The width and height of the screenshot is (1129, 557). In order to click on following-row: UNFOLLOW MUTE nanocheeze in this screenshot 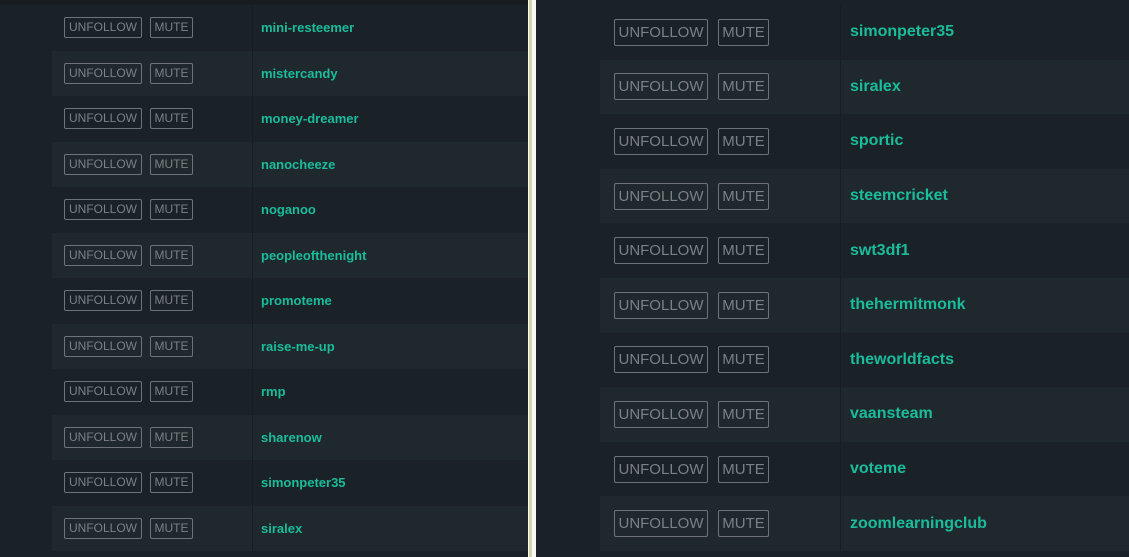, I will do `click(290, 164)`.